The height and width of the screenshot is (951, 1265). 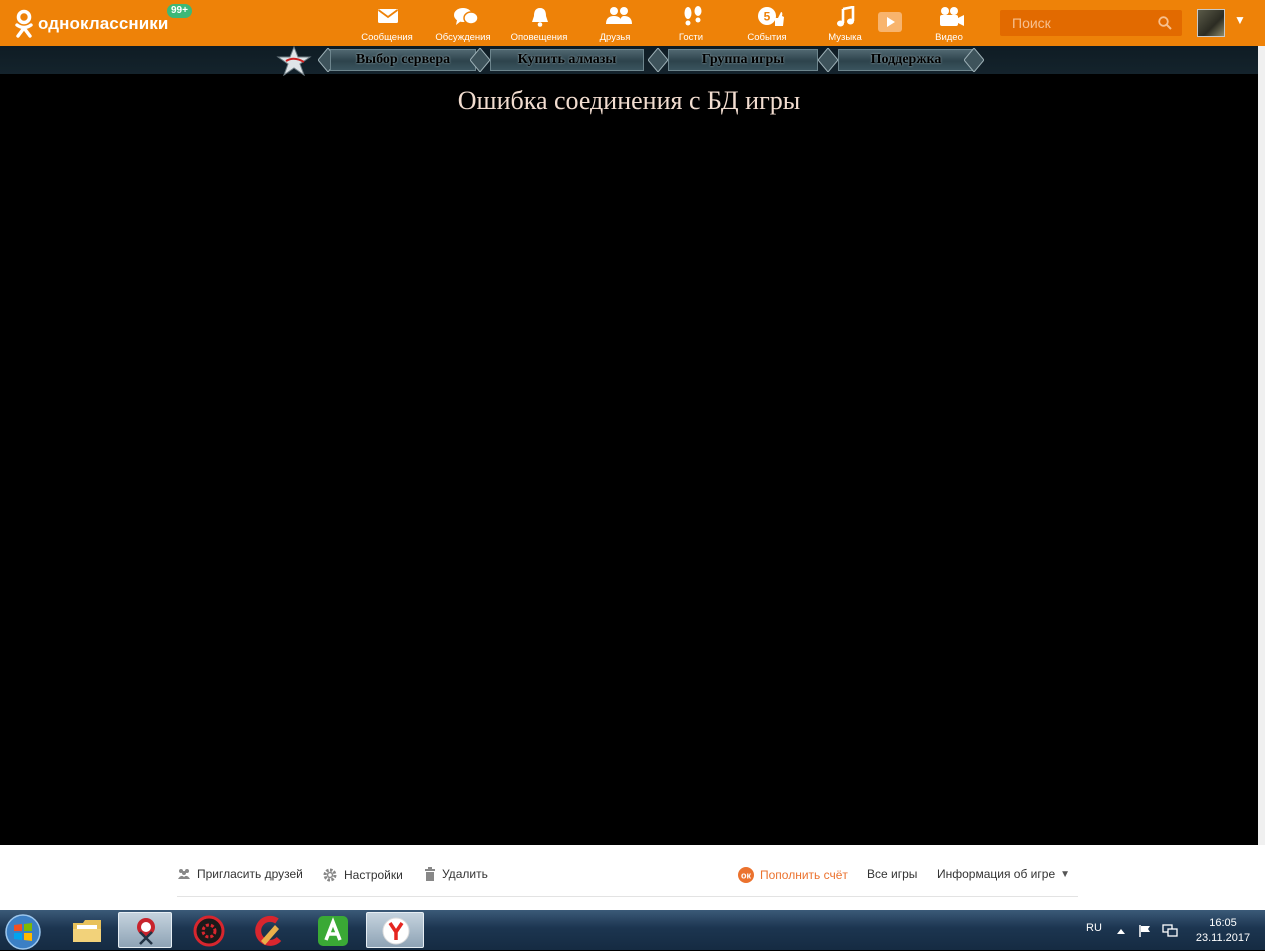 I want to click on topup-label: Пополнить счёт, so click(x=804, y=875).